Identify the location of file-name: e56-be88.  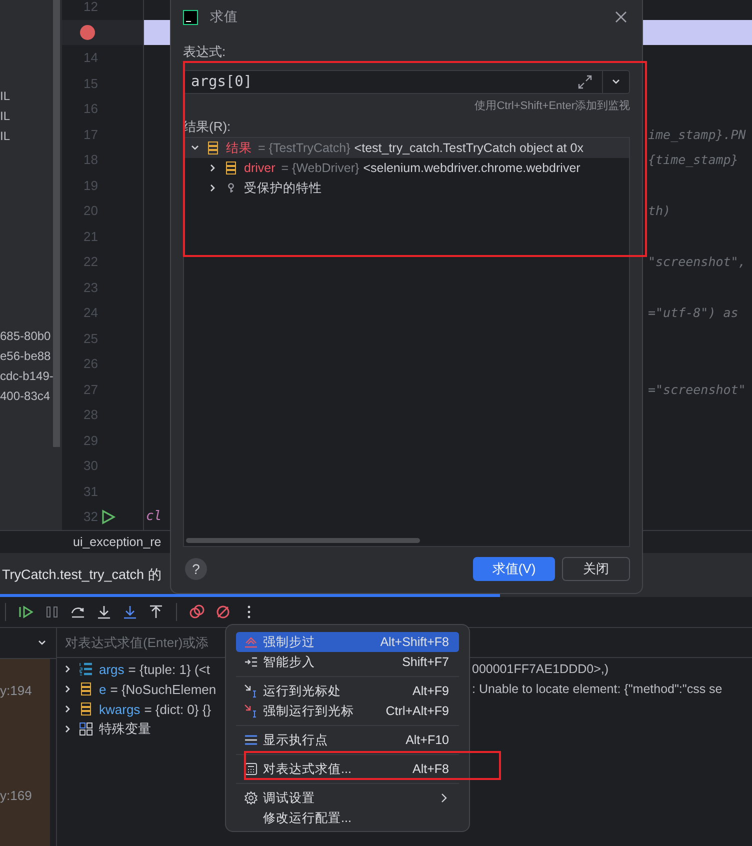
(27, 356).